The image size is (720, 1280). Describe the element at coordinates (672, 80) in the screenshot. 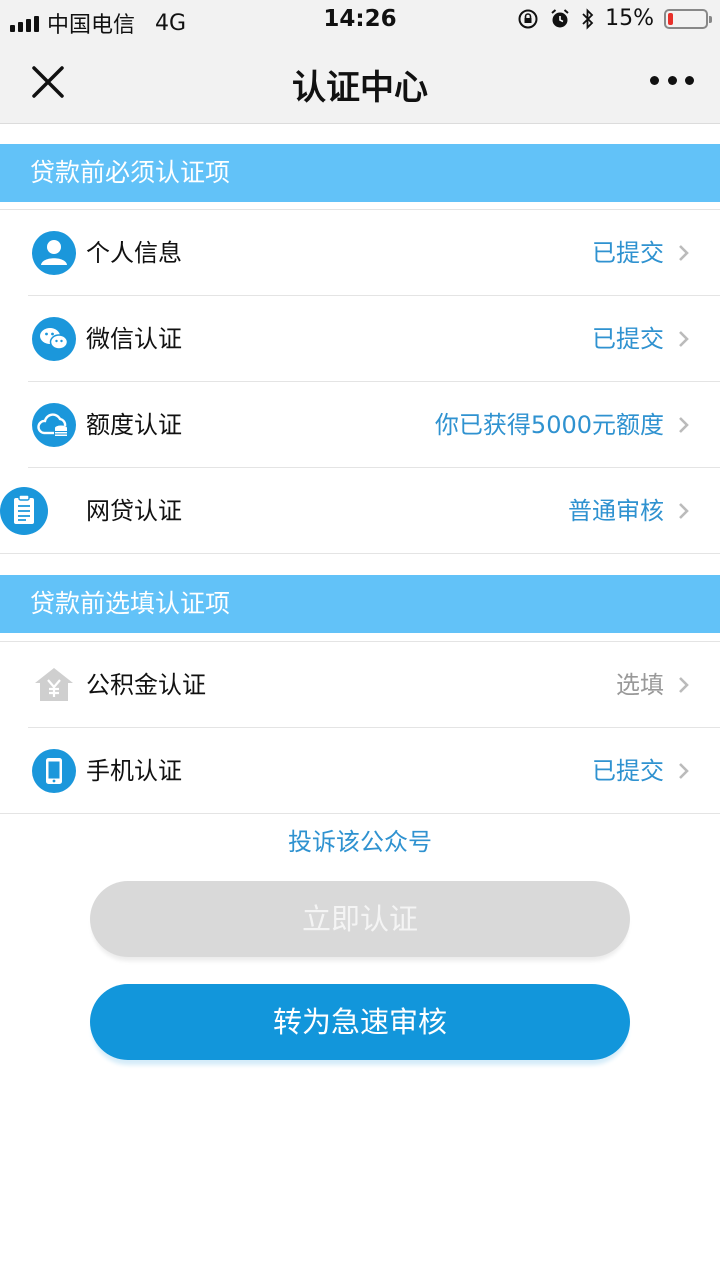

I see `more-icon` at that location.